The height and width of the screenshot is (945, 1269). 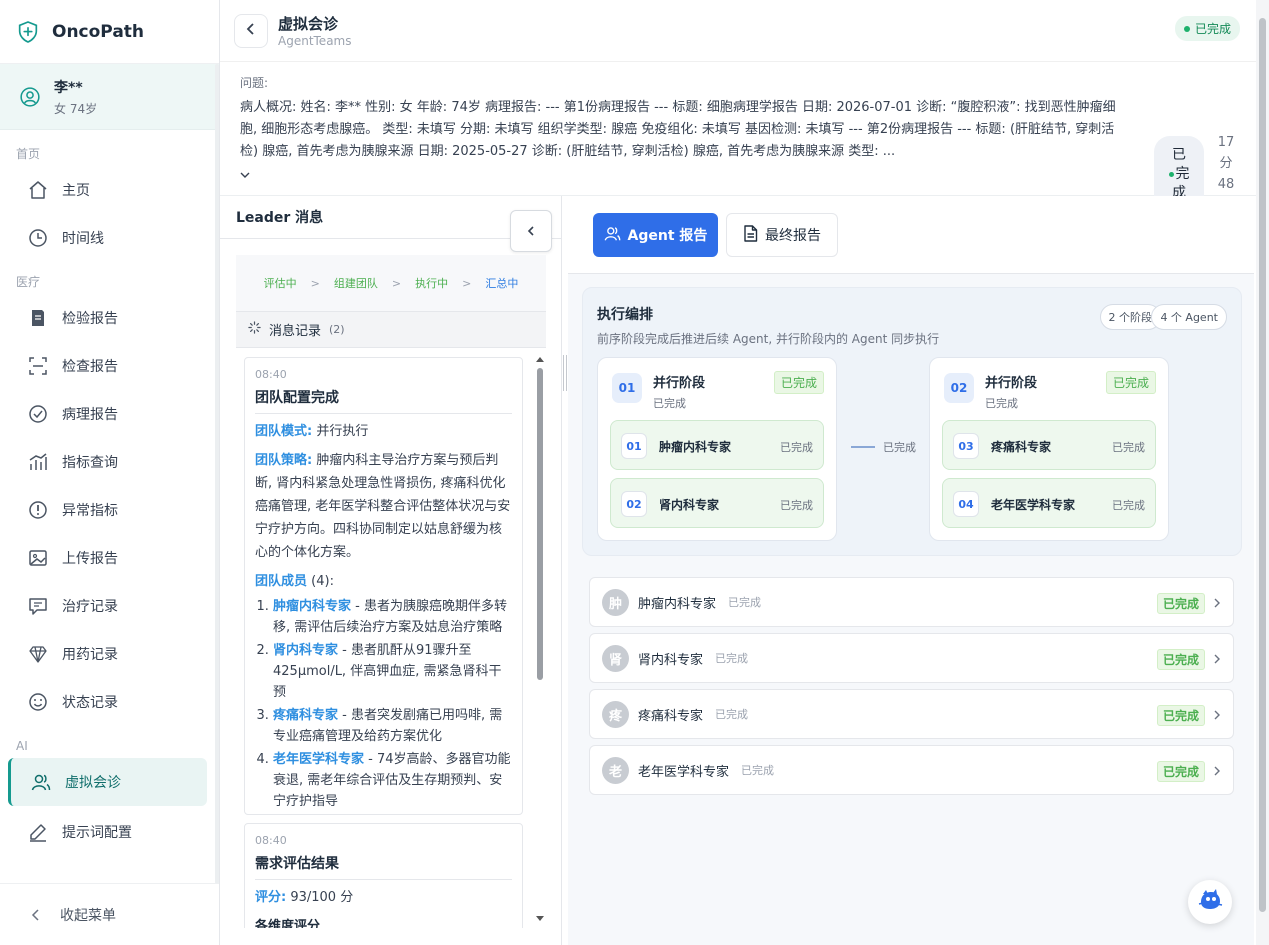 I want to click on agent-status: 已完成, so click(x=1128, y=447).